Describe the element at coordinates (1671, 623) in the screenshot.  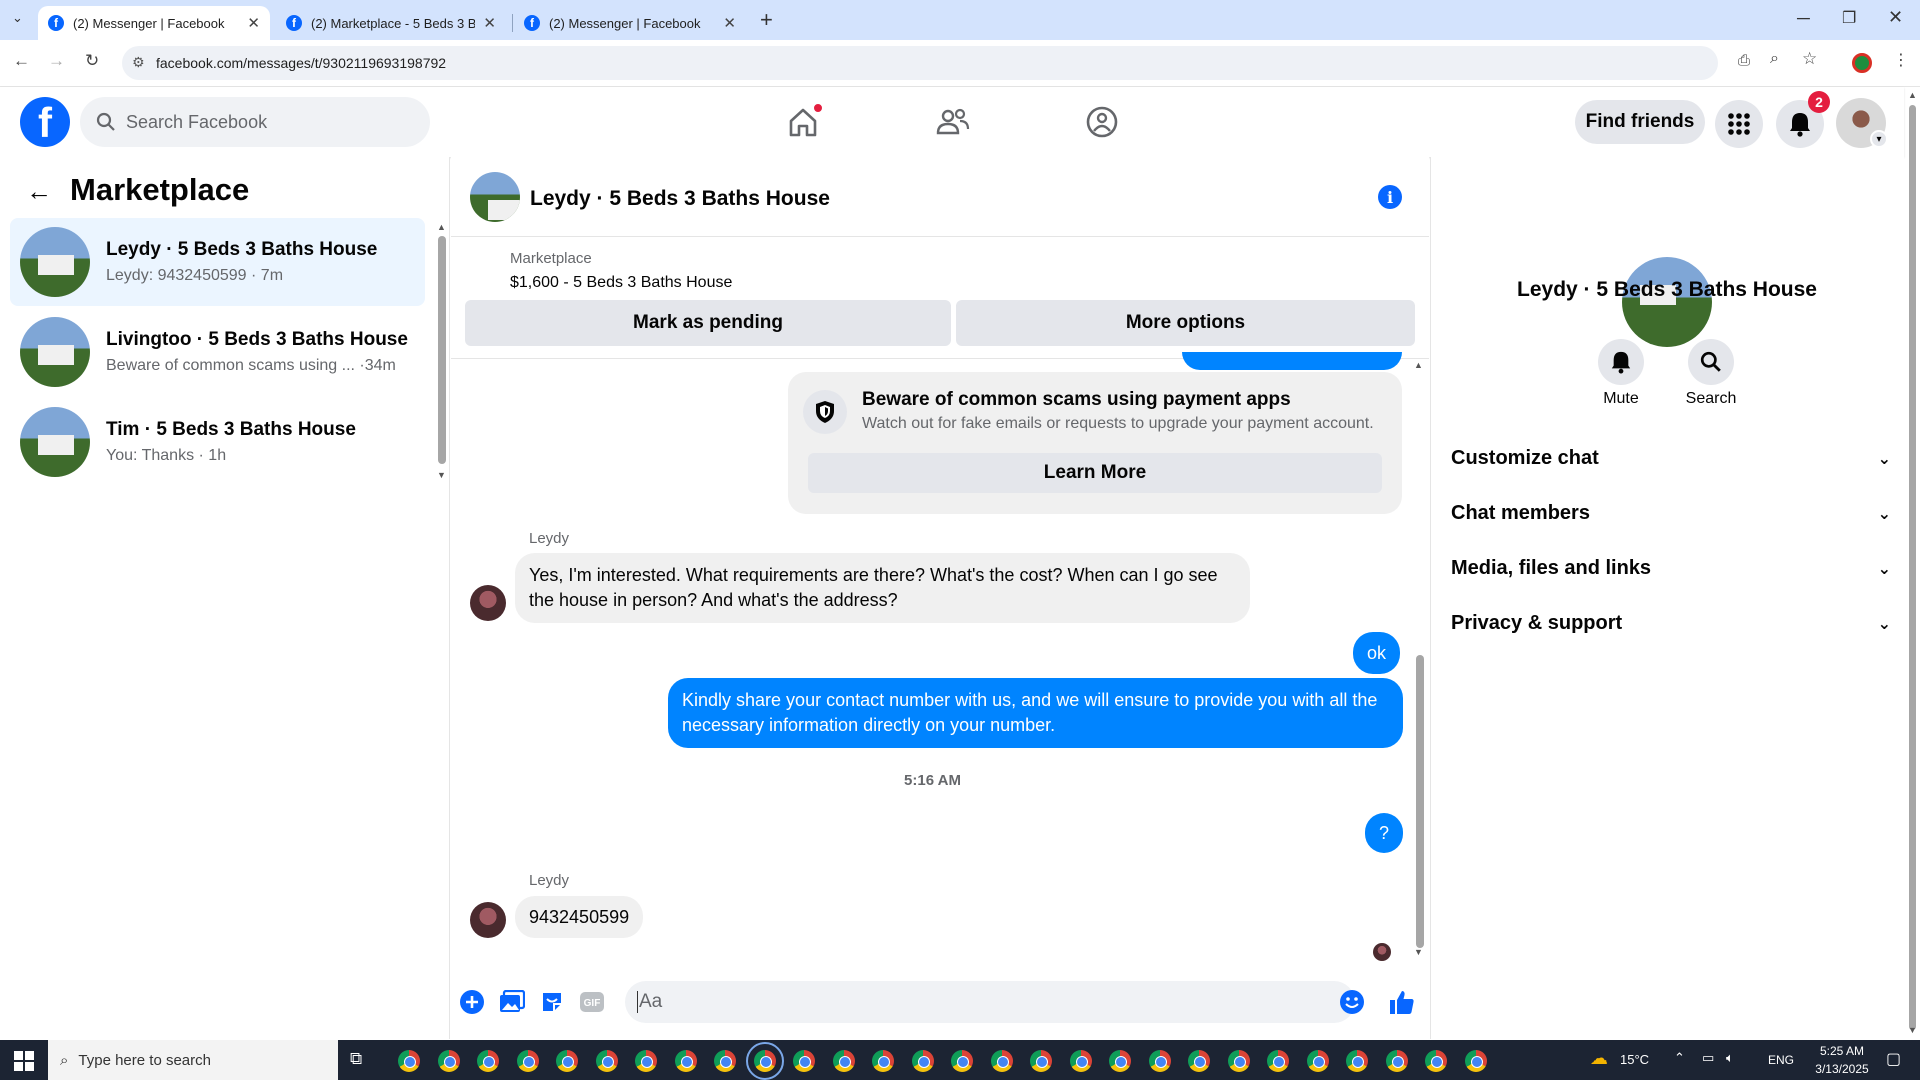
I see `privacy-support-section: Privacy & support ⌄` at that location.